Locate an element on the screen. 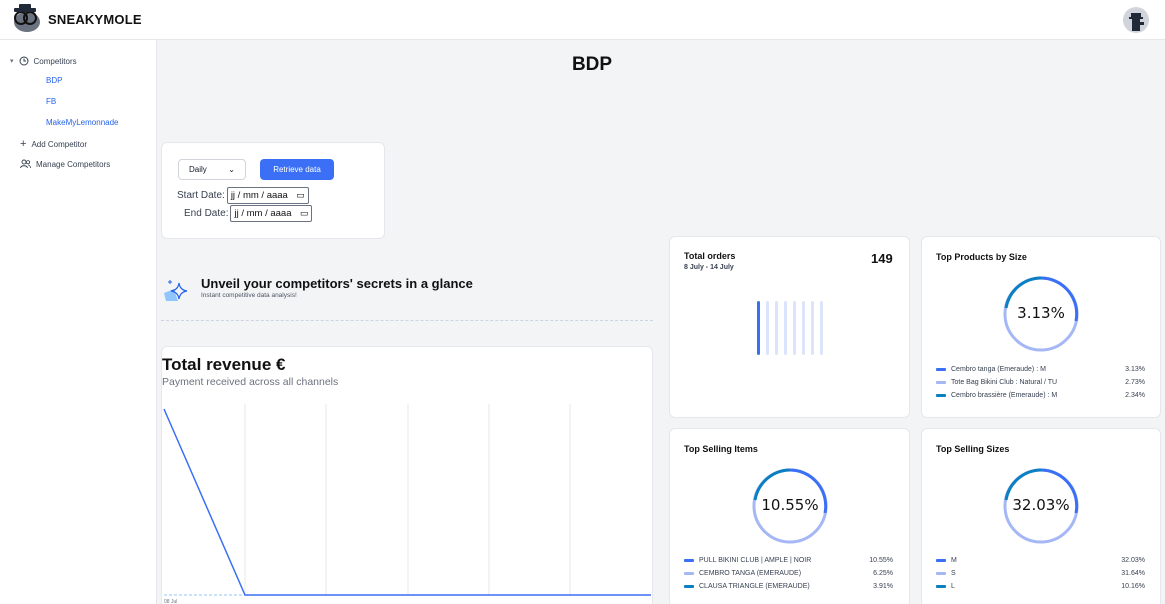  legend-item: CLAUSA TRIANGLE (EMERAUDE) is located at coordinates (747, 586).